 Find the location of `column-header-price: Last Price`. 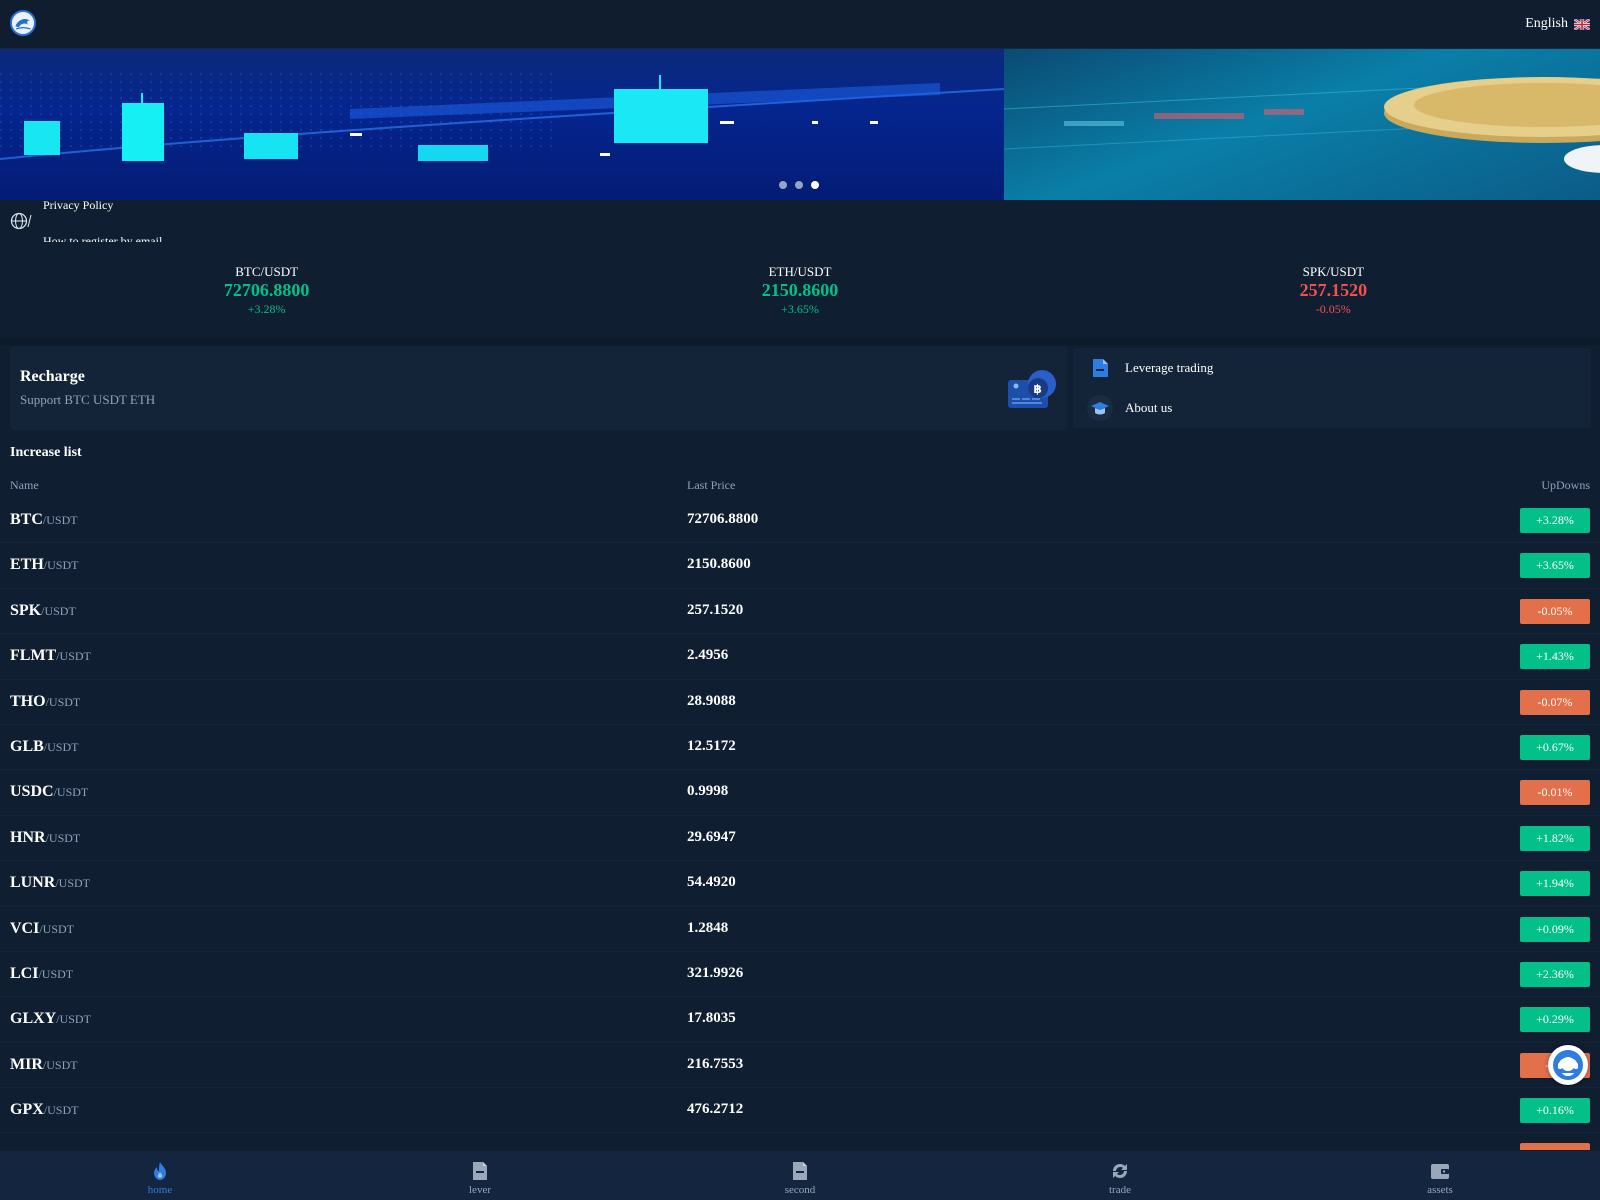

column-header-price: Last Price is located at coordinates (711, 485).